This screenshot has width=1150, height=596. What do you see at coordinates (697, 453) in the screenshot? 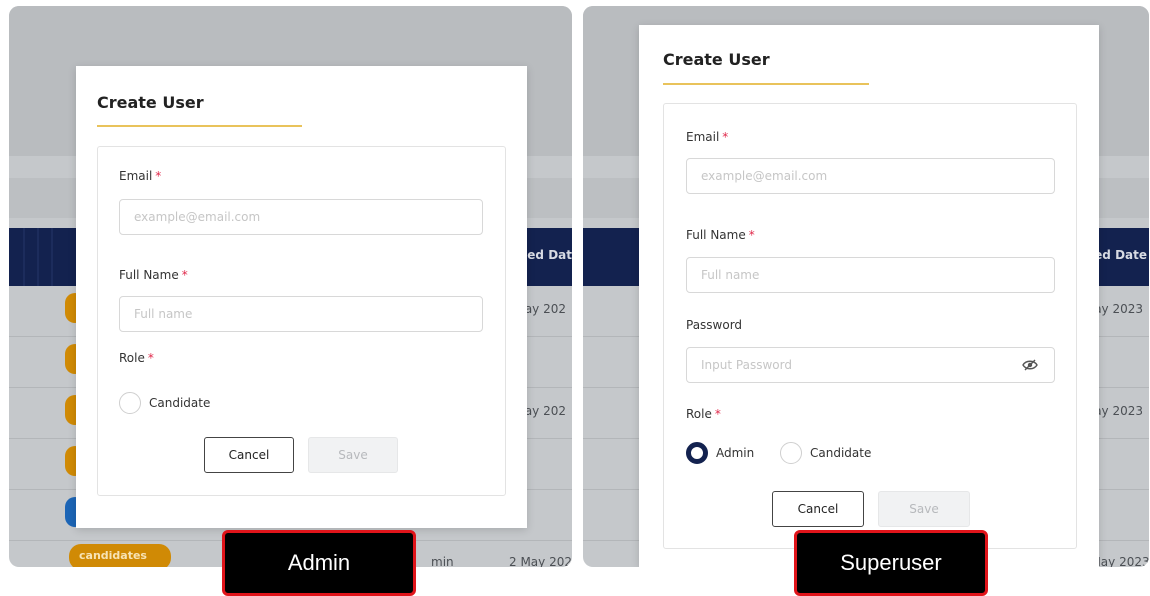
I see `role-radio-admin` at bounding box center [697, 453].